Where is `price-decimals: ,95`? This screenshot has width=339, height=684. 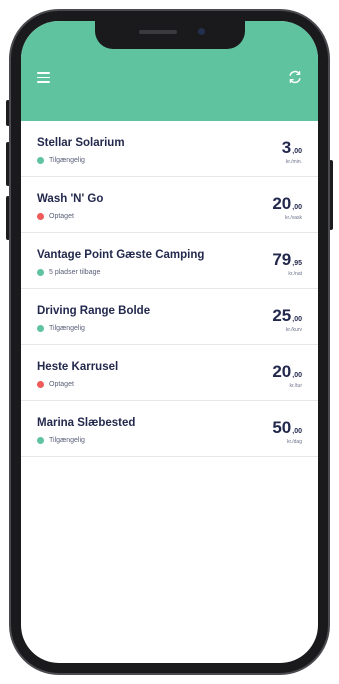 price-decimals: ,95 is located at coordinates (297, 263).